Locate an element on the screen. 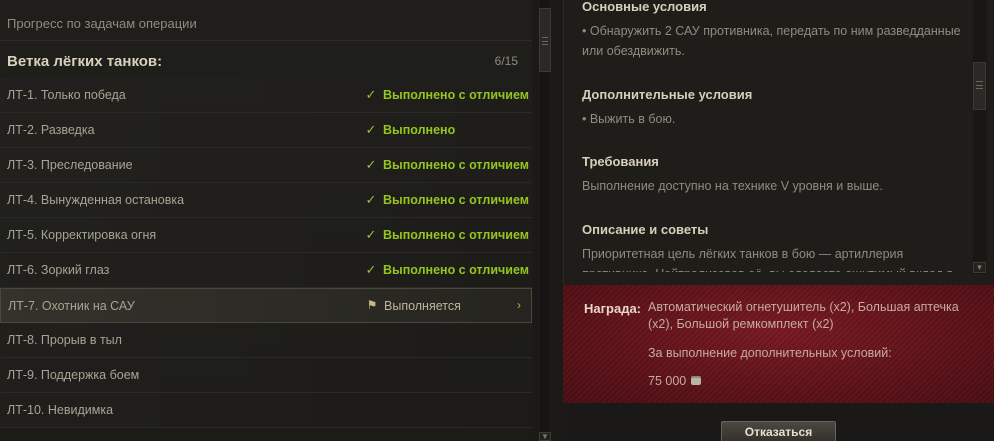 This screenshot has width=994, height=441. progress-header: Прогресс по задачам операции is located at coordinates (266, 24).